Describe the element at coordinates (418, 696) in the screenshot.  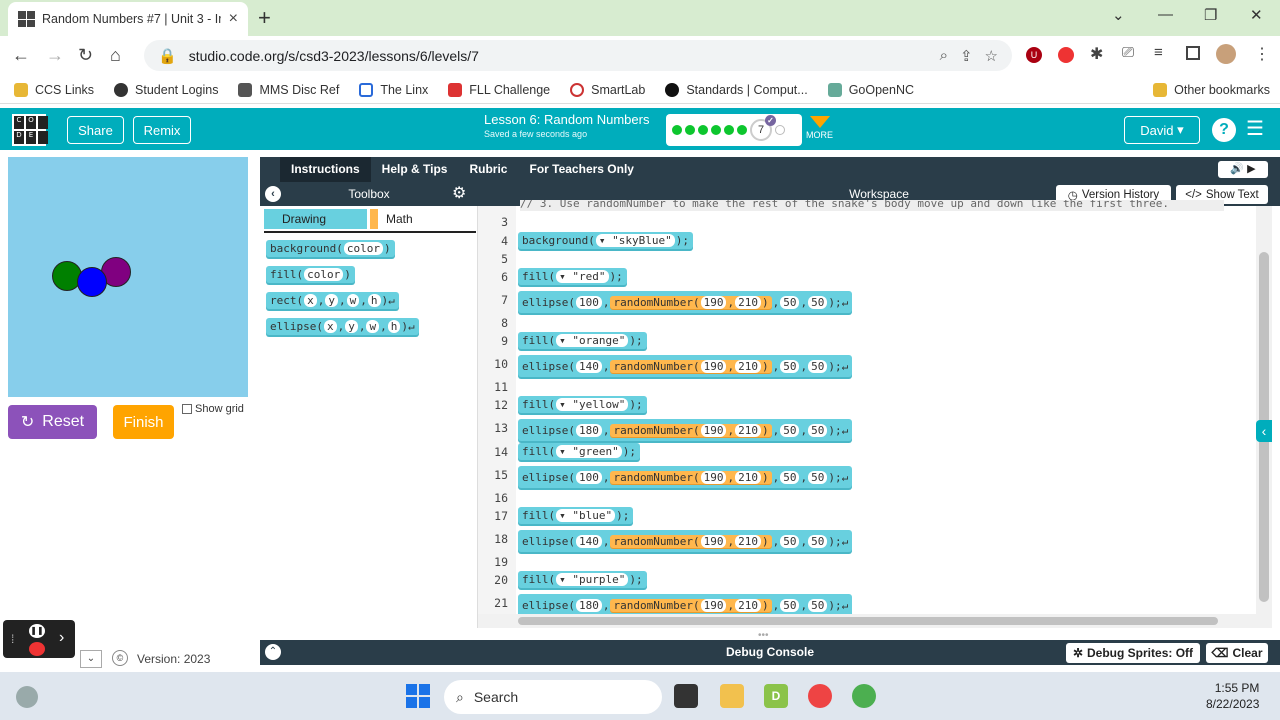
I see `start-icon` at that location.